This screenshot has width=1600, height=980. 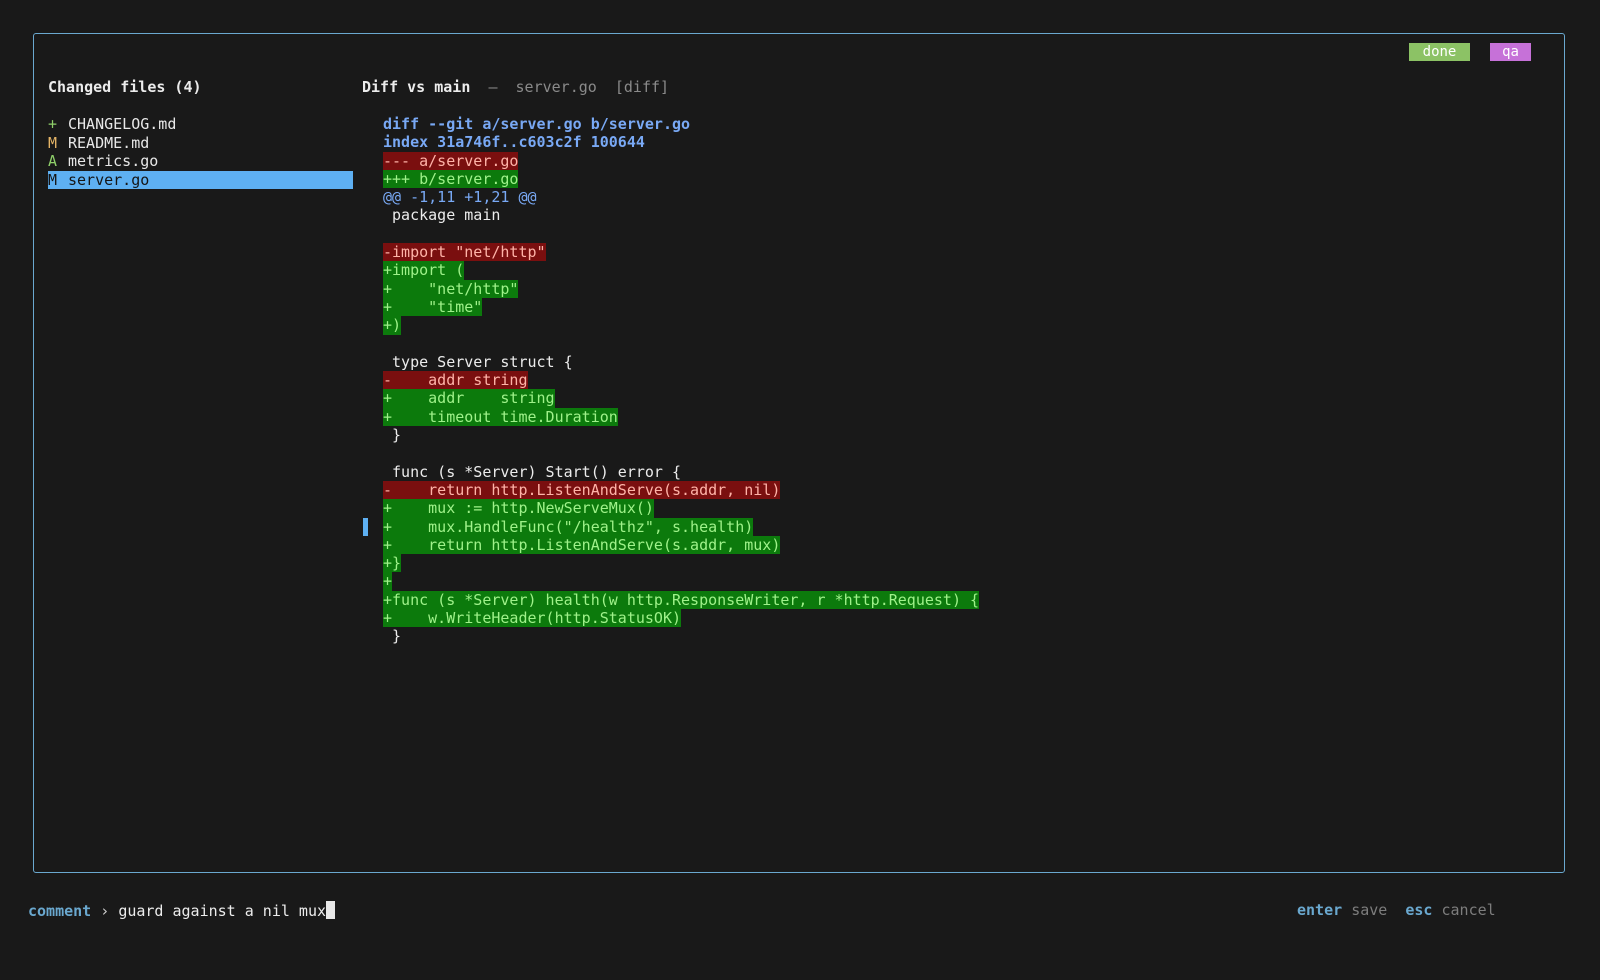 I want to click on diff-line-add: + timeout time.Duration, so click(x=681, y=417).